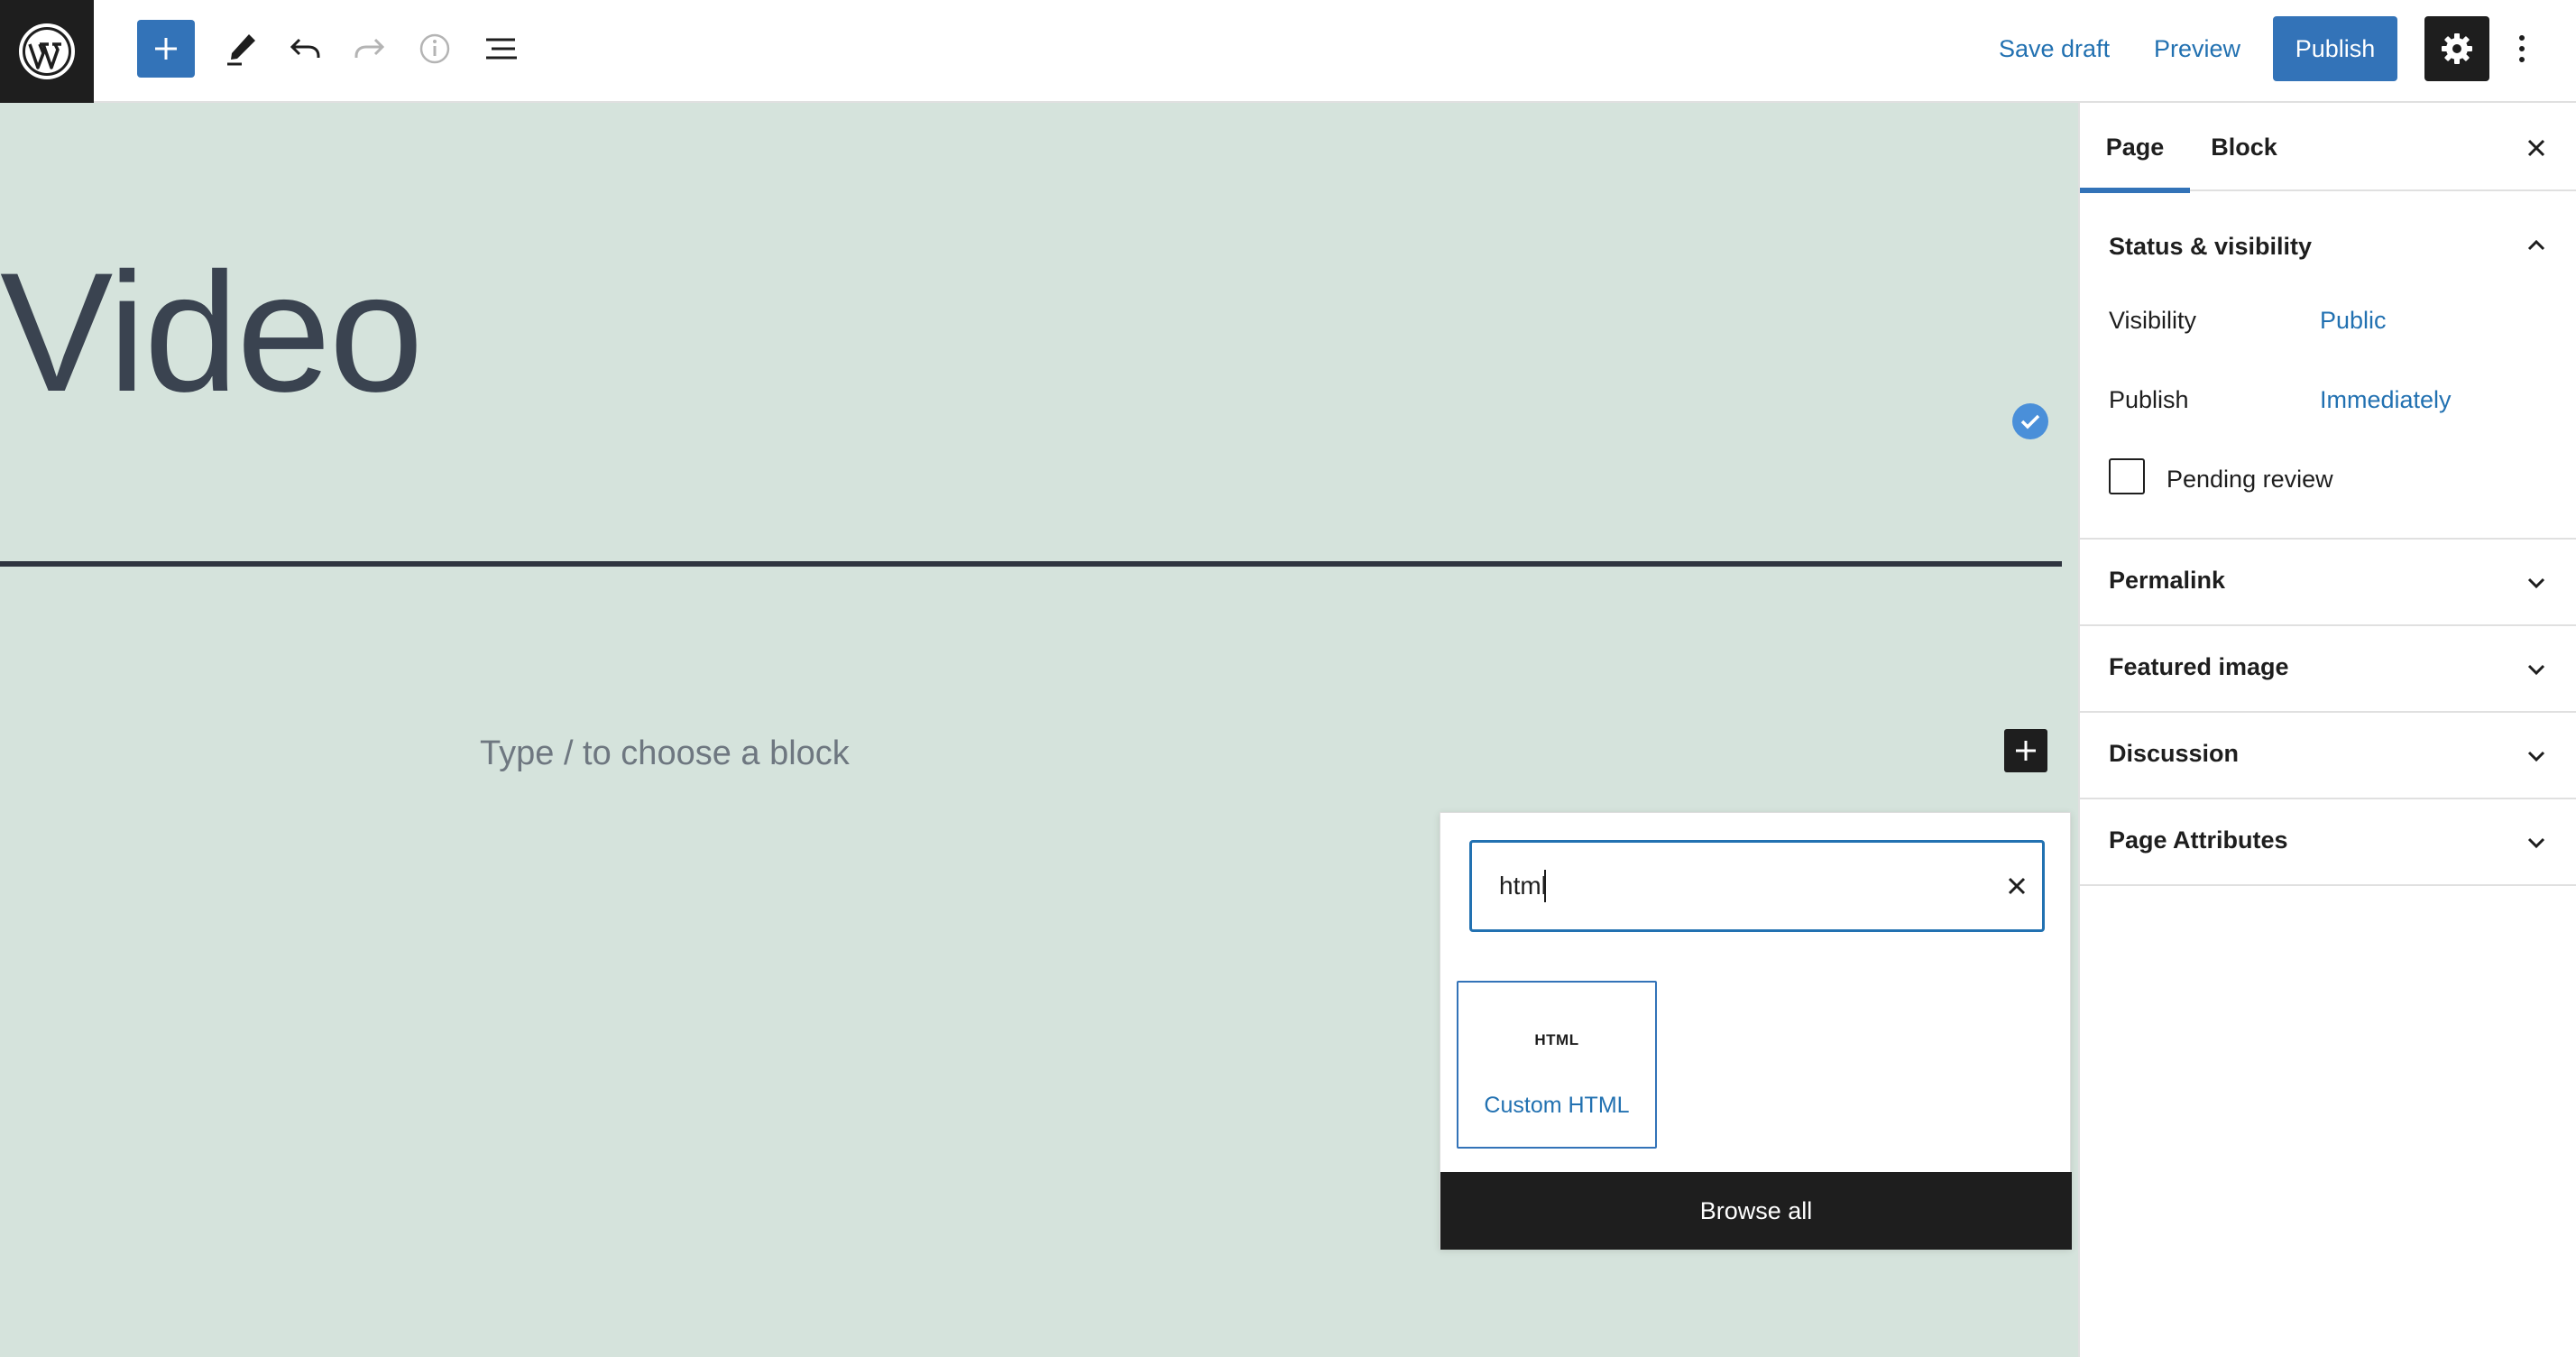 The image size is (2576, 1357). I want to click on redo-button, so click(370, 49).